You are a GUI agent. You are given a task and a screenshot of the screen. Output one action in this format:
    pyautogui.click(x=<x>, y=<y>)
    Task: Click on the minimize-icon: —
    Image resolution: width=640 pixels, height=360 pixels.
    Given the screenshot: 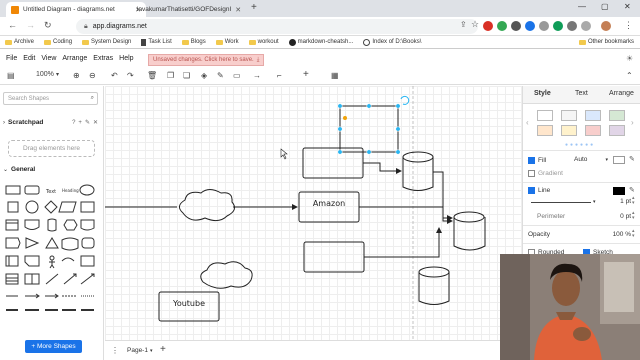 What is the action you would take?
    pyautogui.click(x=582, y=6)
    